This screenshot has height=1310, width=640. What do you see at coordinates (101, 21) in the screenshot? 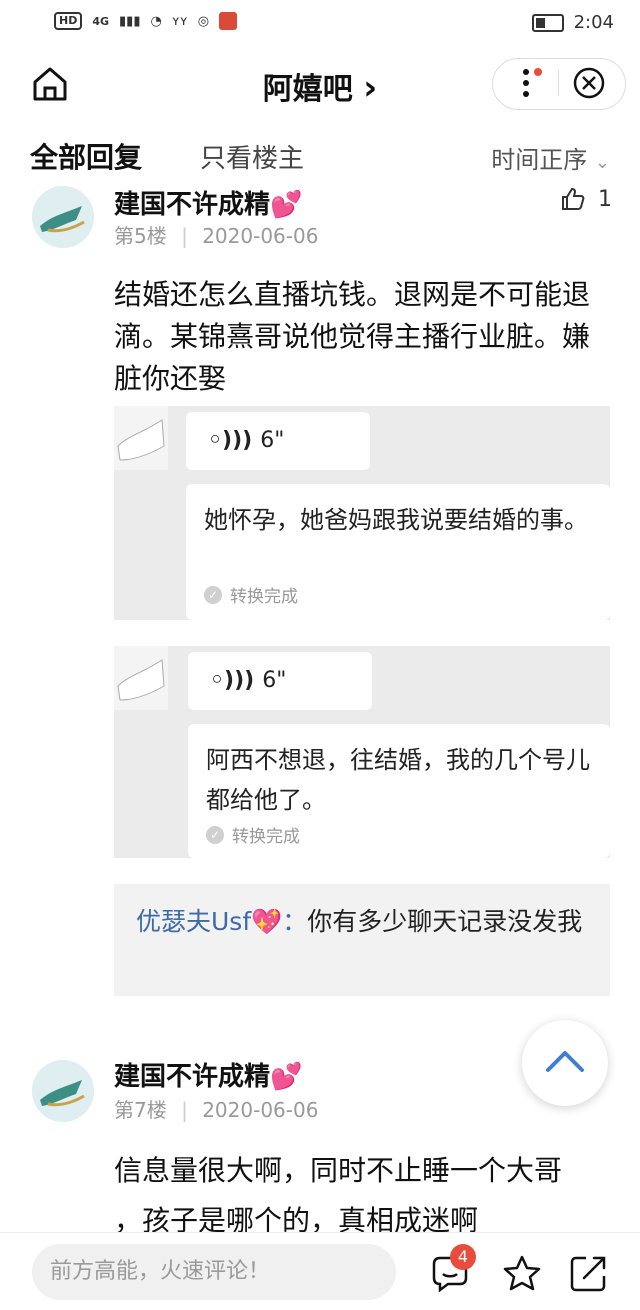
I see `network-label: 4G` at bounding box center [101, 21].